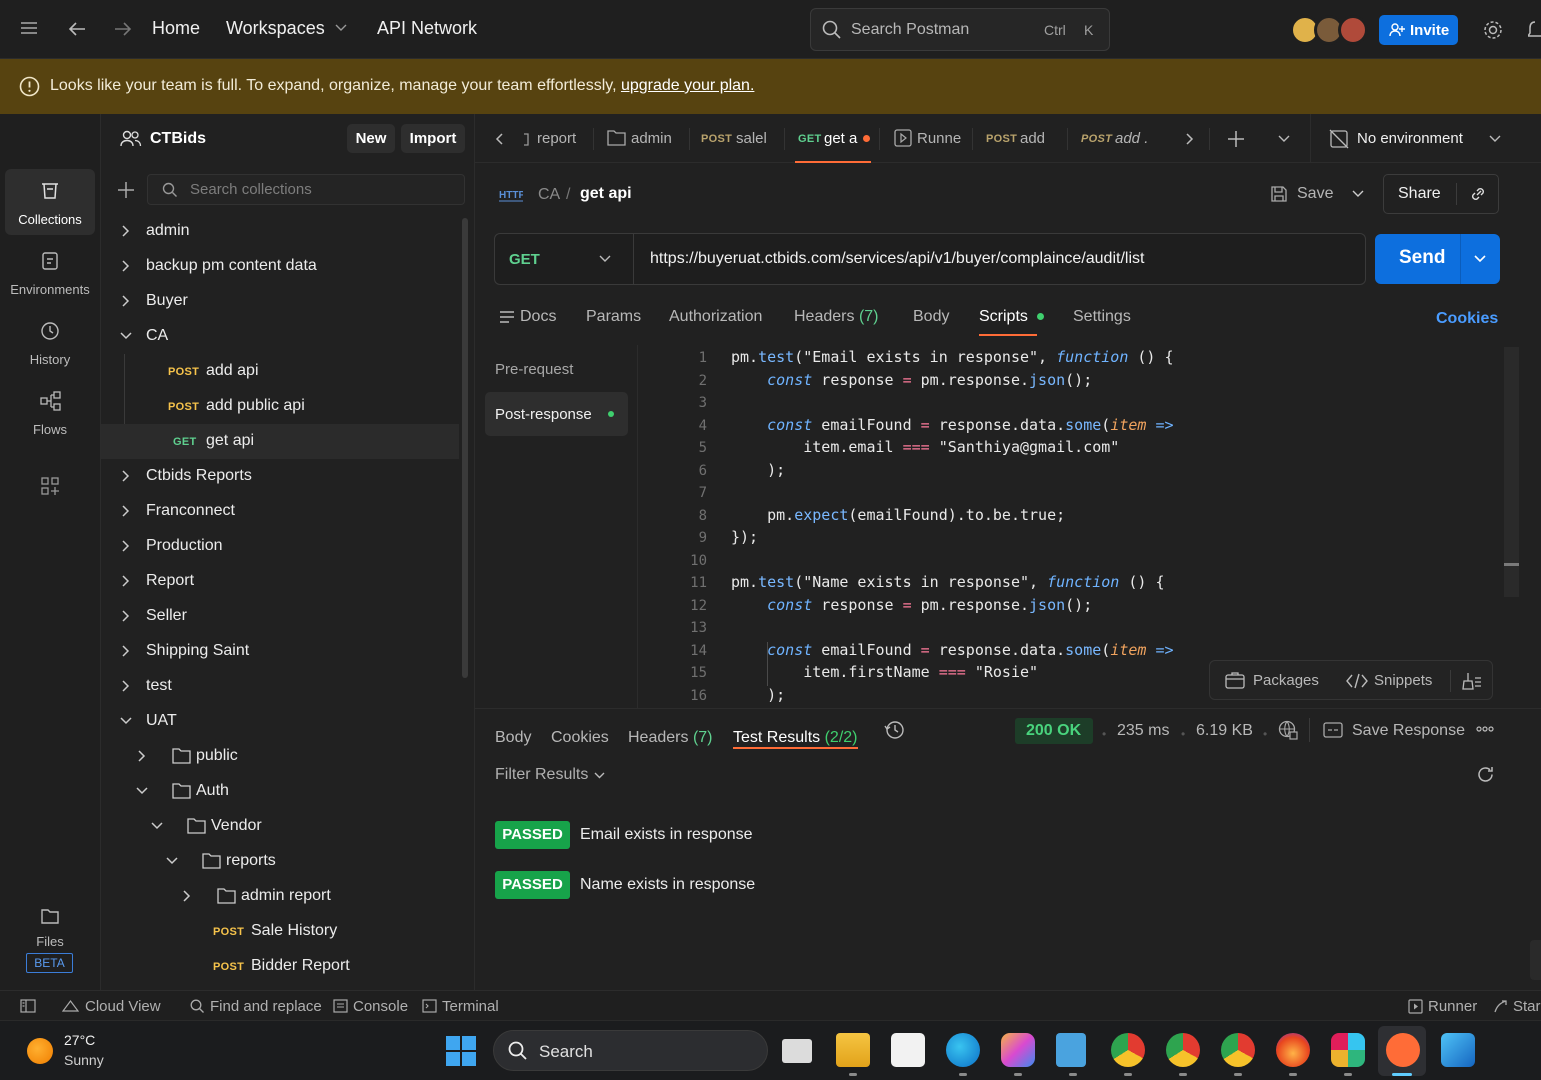 The image size is (1541, 1080). What do you see at coordinates (1467, 319) in the screenshot?
I see `cookies-link: Cookies` at bounding box center [1467, 319].